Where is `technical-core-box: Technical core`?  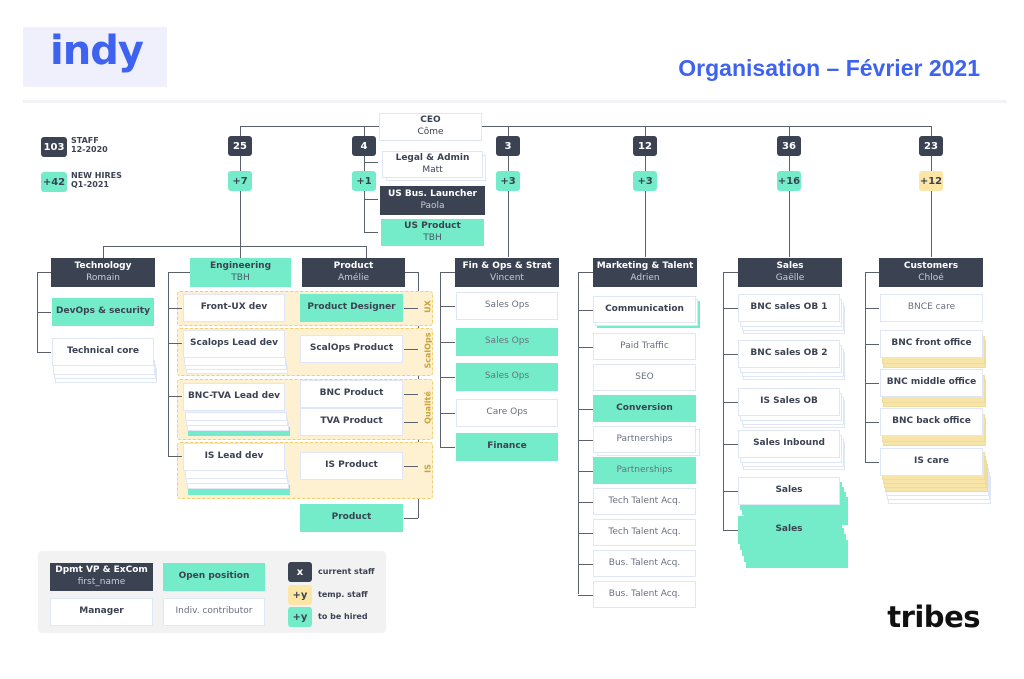
technical-core-box: Technical core is located at coordinates (103, 352).